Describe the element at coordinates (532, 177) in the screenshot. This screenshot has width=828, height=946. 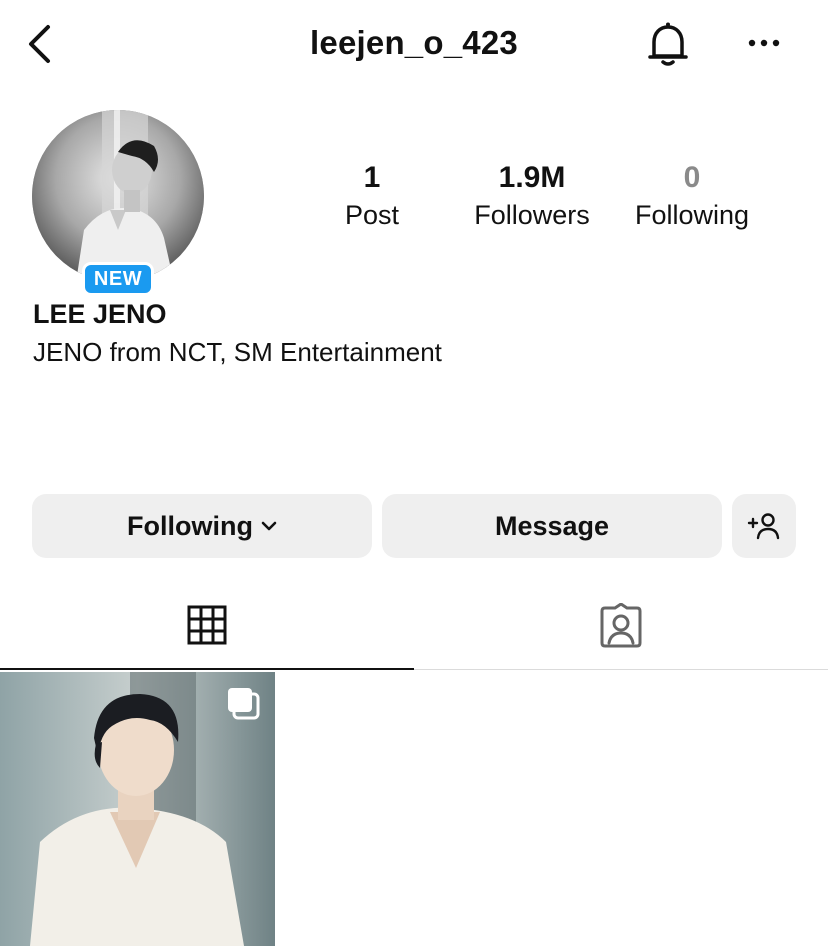
I see `followers-count: 1.9M` at that location.